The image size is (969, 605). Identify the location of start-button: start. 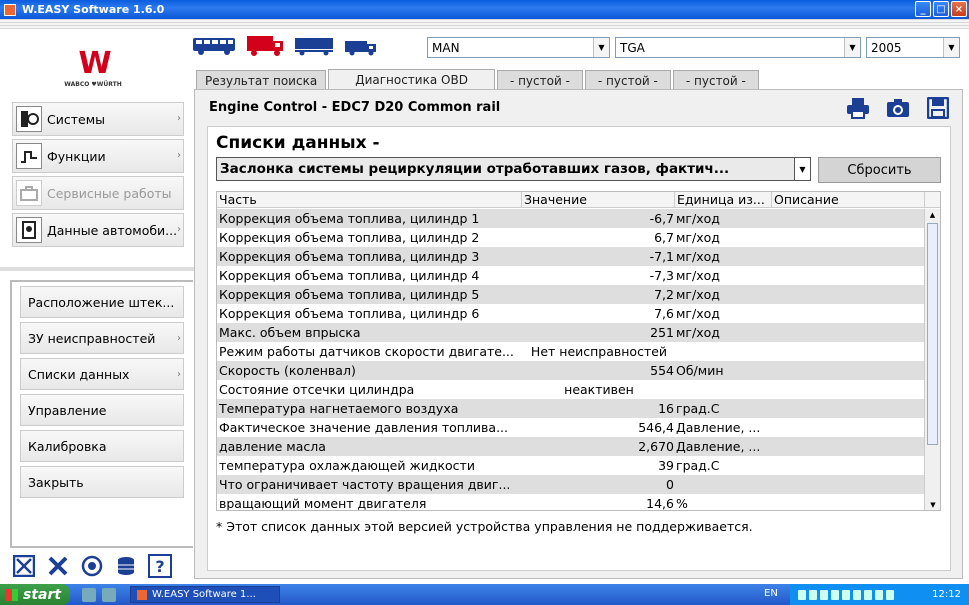
(35, 594).